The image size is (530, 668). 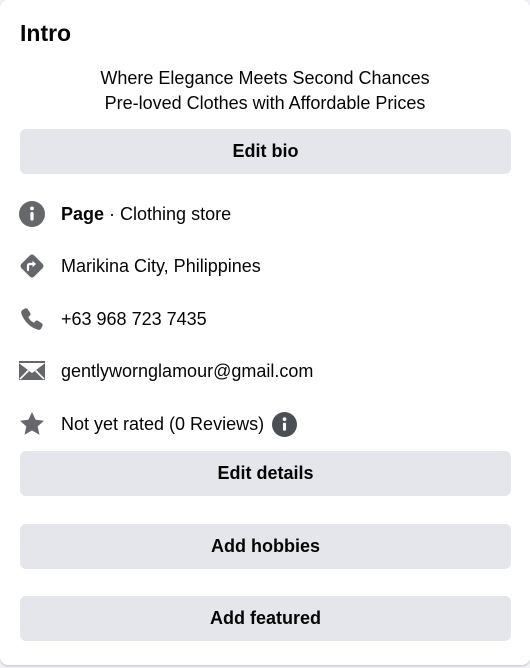 What do you see at coordinates (265, 78) in the screenshot?
I see `bio-line-1: Where Elegance Meets Second Chances` at bounding box center [265, 78].